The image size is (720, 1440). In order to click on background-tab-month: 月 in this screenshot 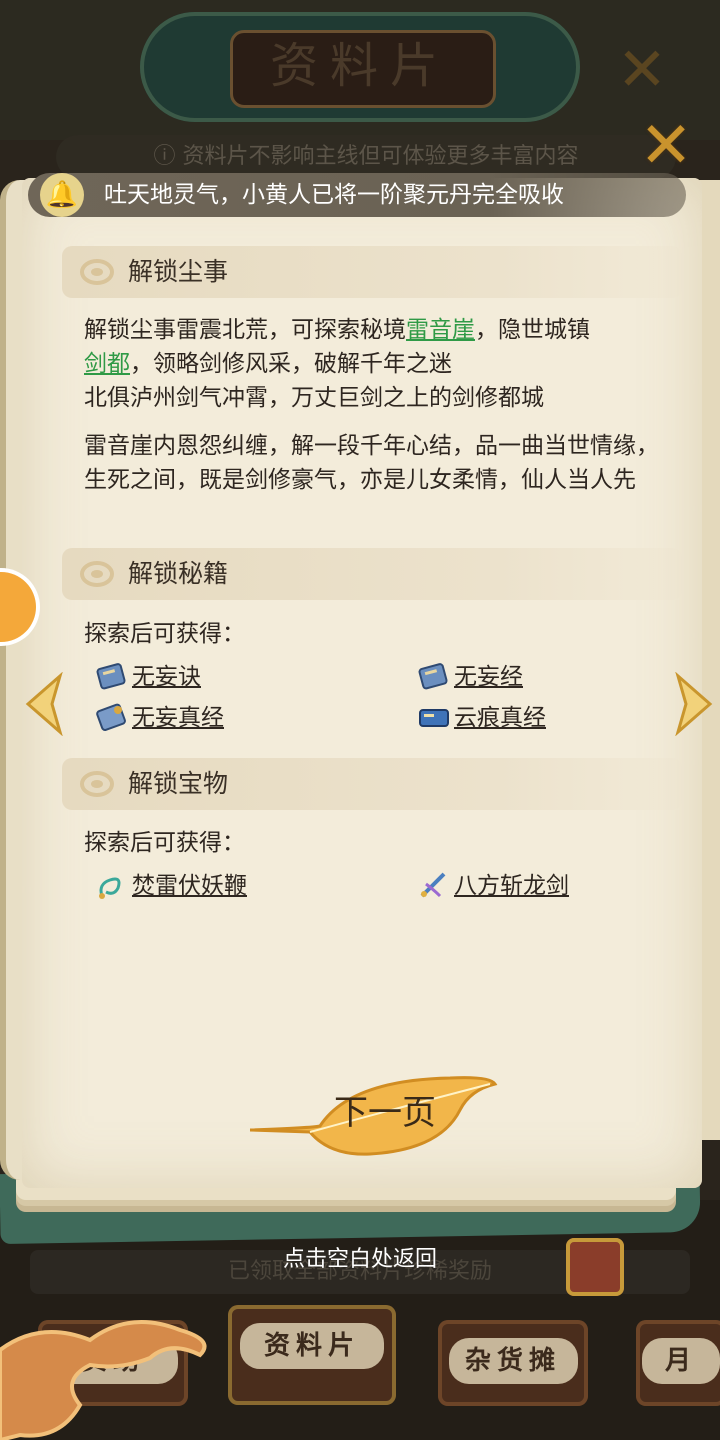, I will do `click(678, 1363)`.